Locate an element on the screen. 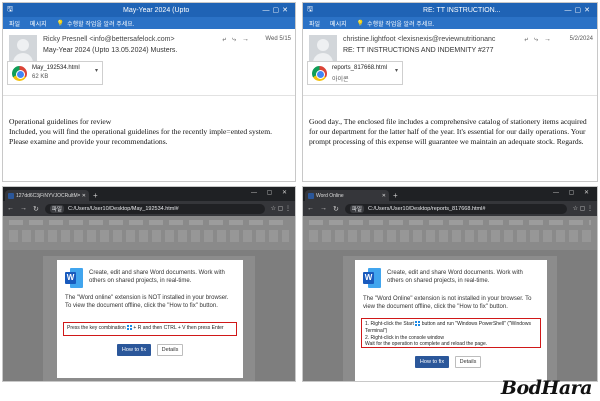  attachment: May_192534.html 62 KB ▾ is located at coordinates (55, 73).